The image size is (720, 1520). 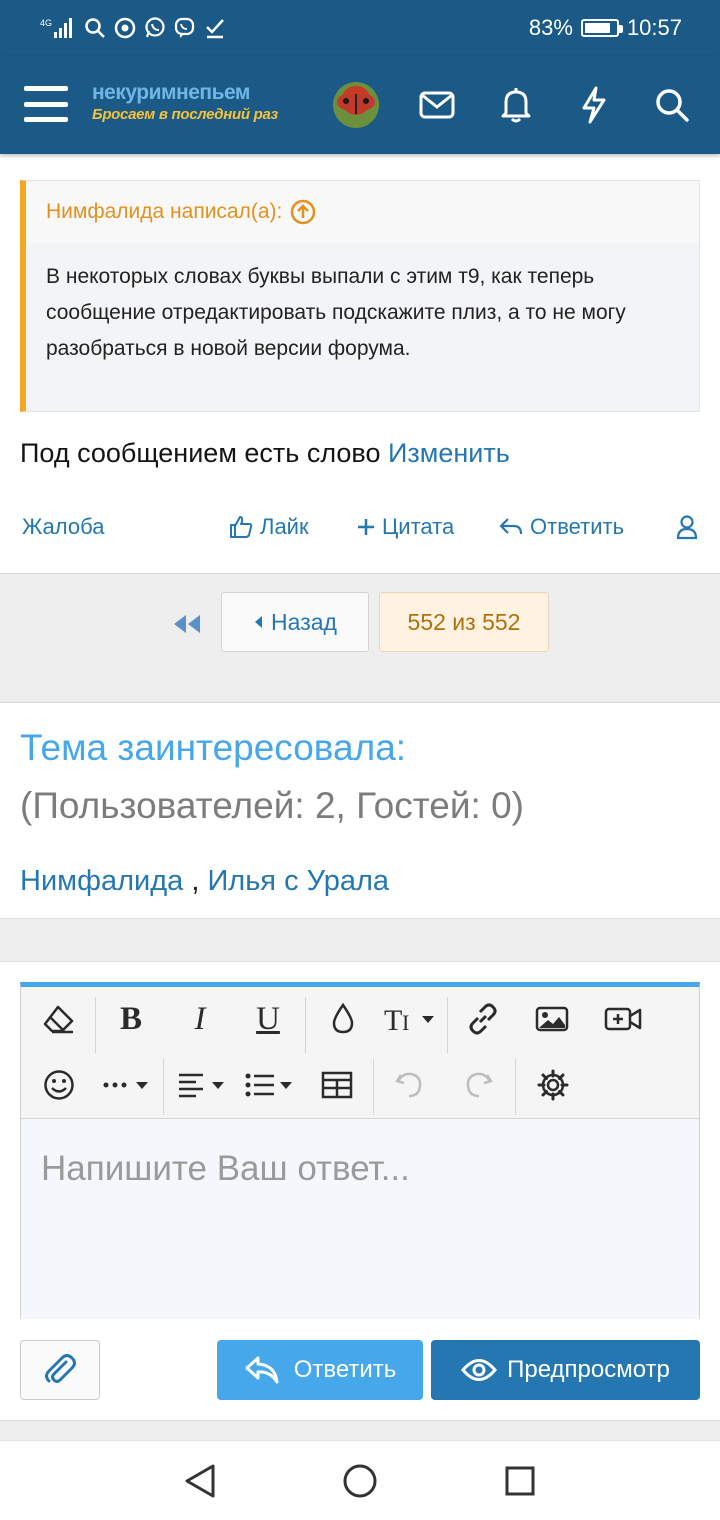 What do you see at coordinates (56, 28) in the screenshot?
I see `signal-icon: 4G` at bounding box center [56, 28].